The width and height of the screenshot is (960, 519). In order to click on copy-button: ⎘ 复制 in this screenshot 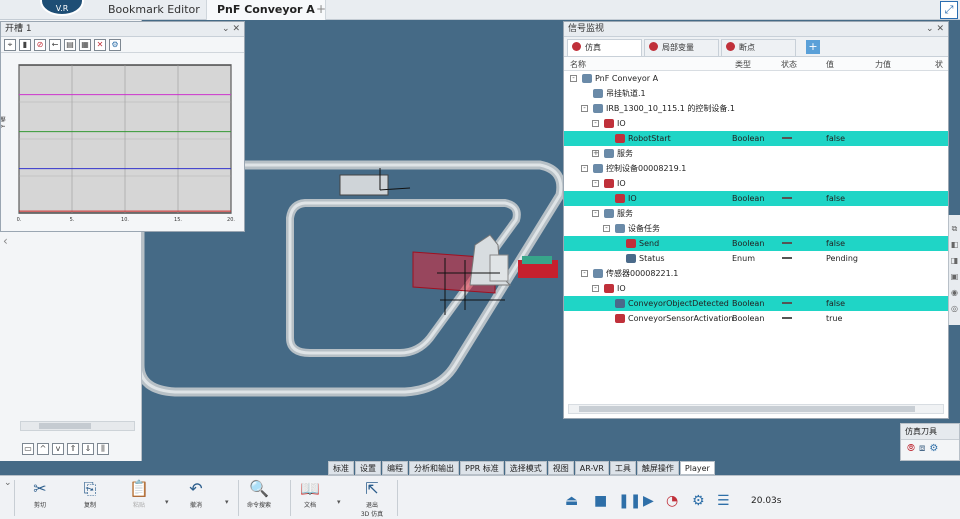, I will do `click(90, 493)`.